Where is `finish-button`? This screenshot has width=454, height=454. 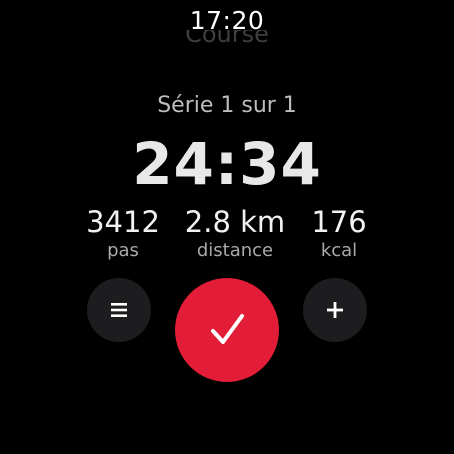 finish-button is located at coordinates (227, 330).